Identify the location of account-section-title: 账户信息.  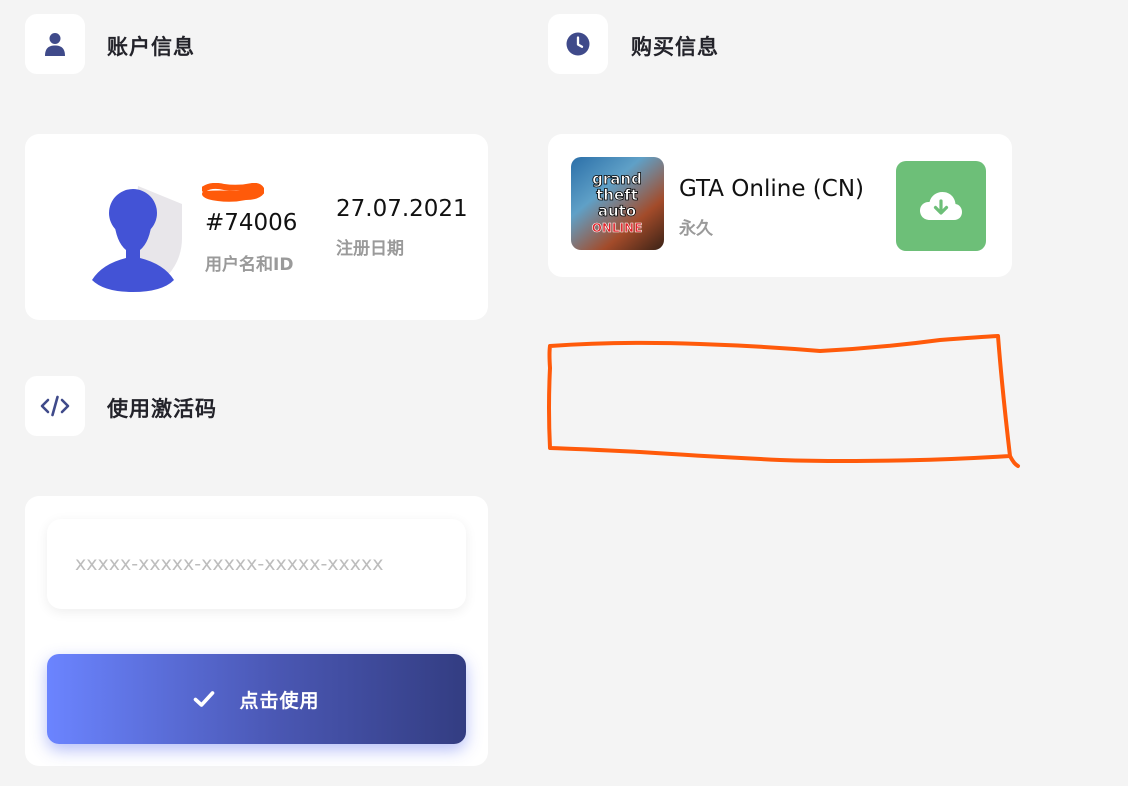
(151, 47).